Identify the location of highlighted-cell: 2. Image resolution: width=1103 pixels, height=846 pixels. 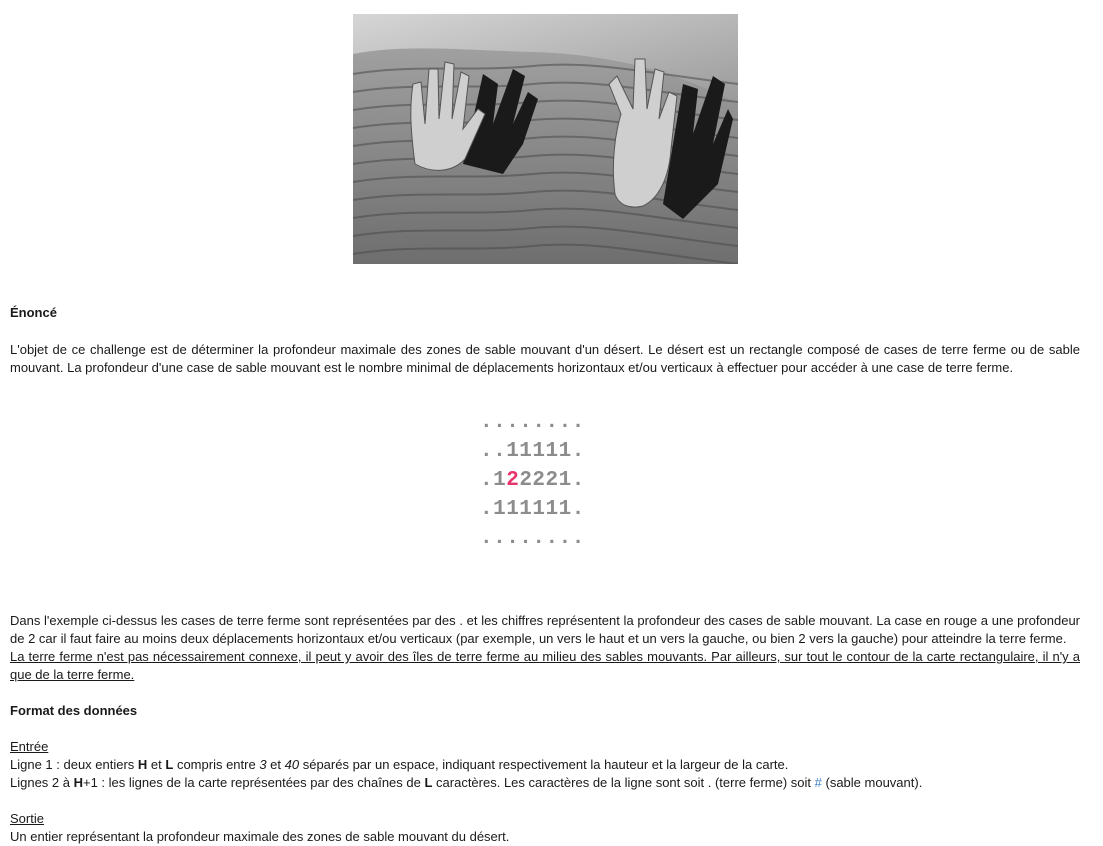
(513, 480).